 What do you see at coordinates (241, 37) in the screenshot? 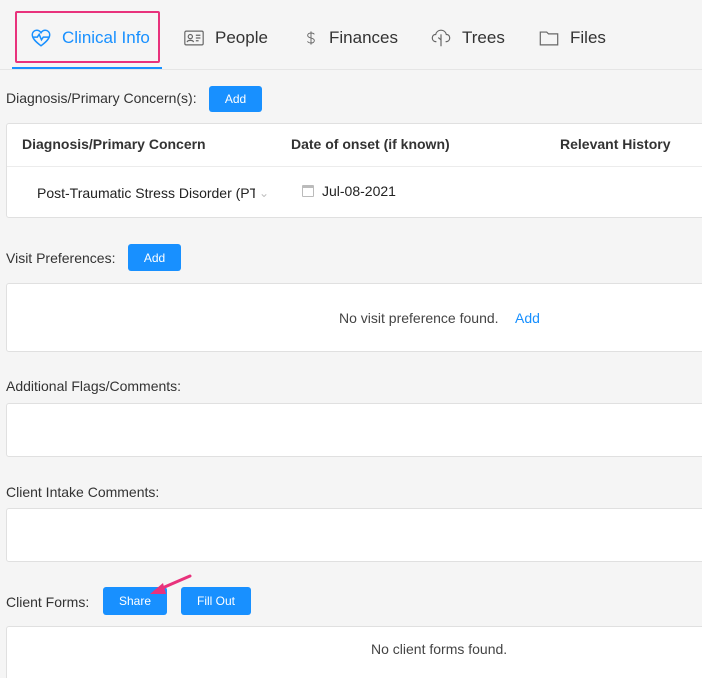
I see `tab-label: People` at bounding box center [241, 37].